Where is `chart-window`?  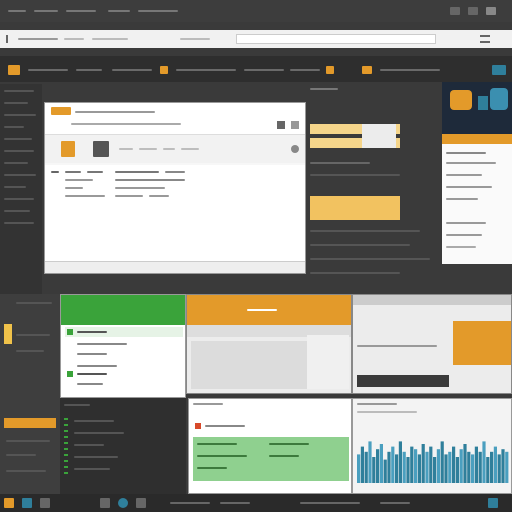
chart-window is located at coordinates (432, 344).